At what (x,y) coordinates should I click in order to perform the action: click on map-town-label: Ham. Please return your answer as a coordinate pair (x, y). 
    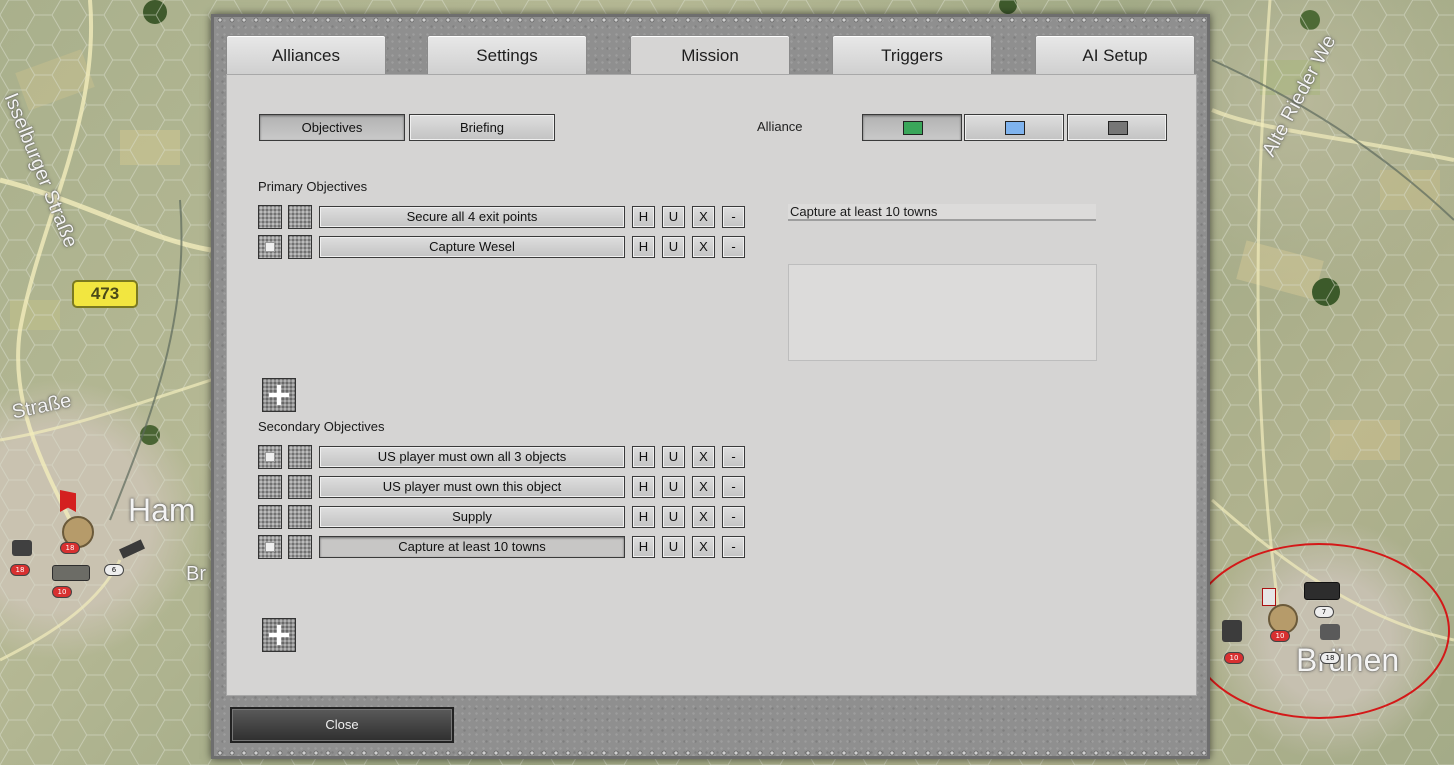
    Looking at the image, I should click on (162, 510).